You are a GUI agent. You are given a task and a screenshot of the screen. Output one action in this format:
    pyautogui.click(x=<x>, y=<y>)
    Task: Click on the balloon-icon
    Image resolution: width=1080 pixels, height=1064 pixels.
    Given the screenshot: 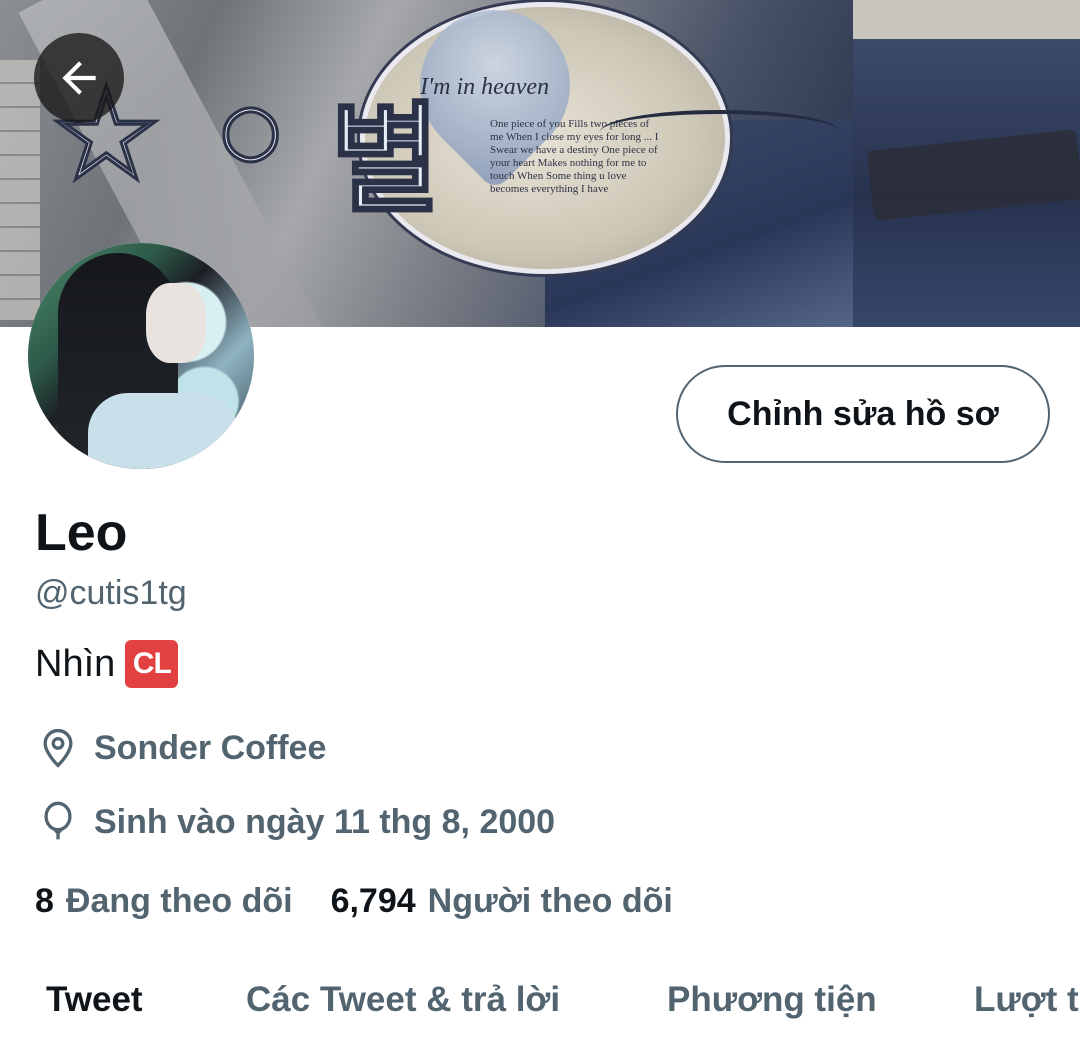 What is the action you would take?
    pyautogui.click(x=58, y=820)
    